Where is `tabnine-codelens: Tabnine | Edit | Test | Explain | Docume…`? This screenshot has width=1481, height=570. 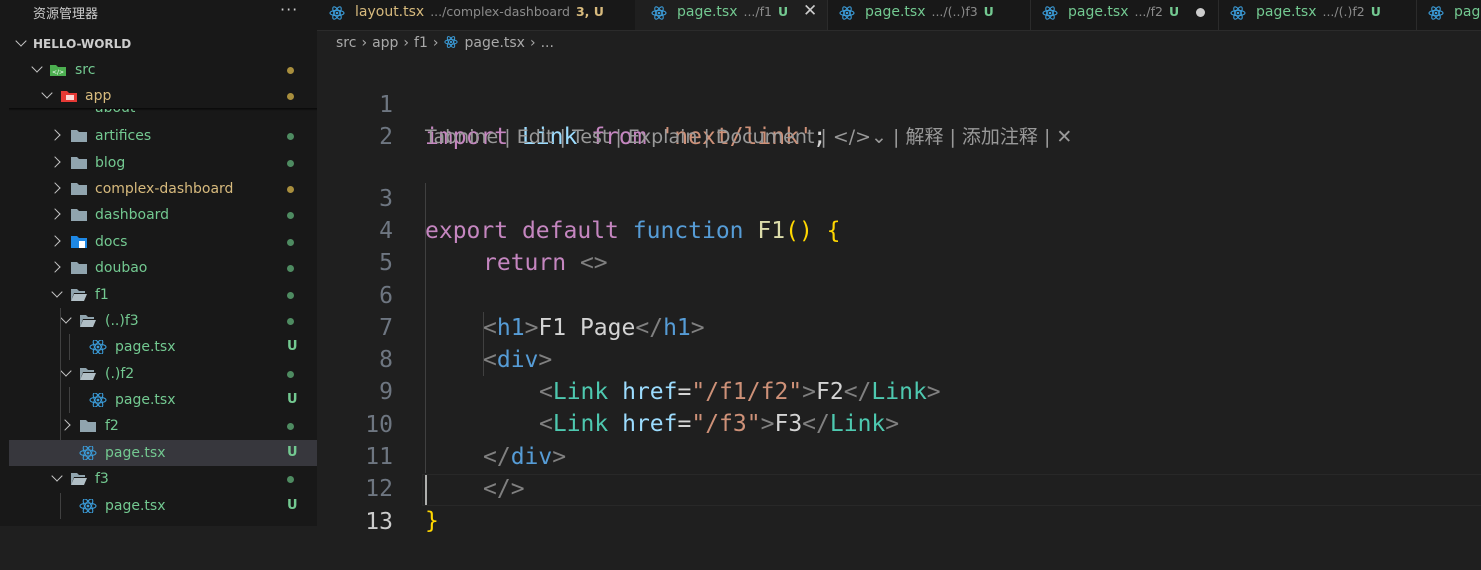 tabnine-codelens: Tabnine | Edit | Test | Explain | Docume… is located at coordinates (748, 137).